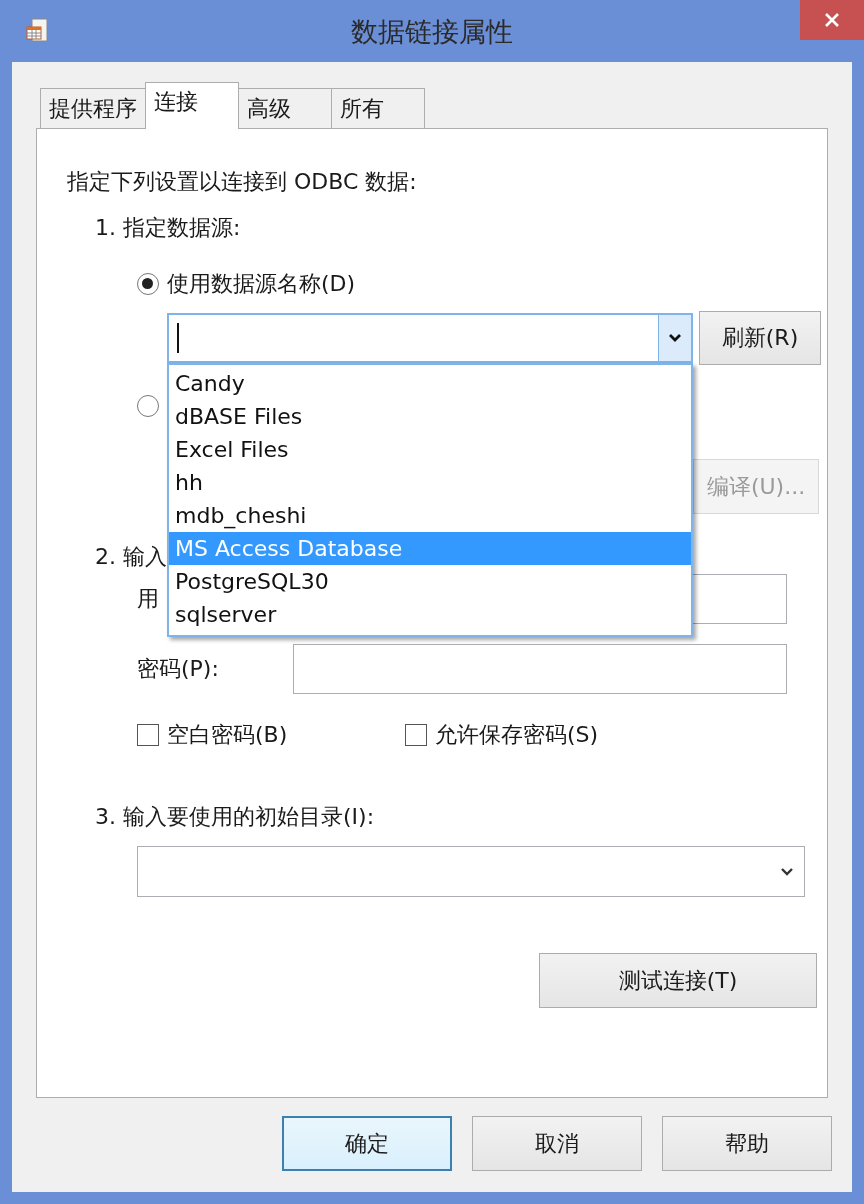  Describe the element at coordinates (178, 668) in the screenshot. I see `field-label: 密码(P):` at that location.